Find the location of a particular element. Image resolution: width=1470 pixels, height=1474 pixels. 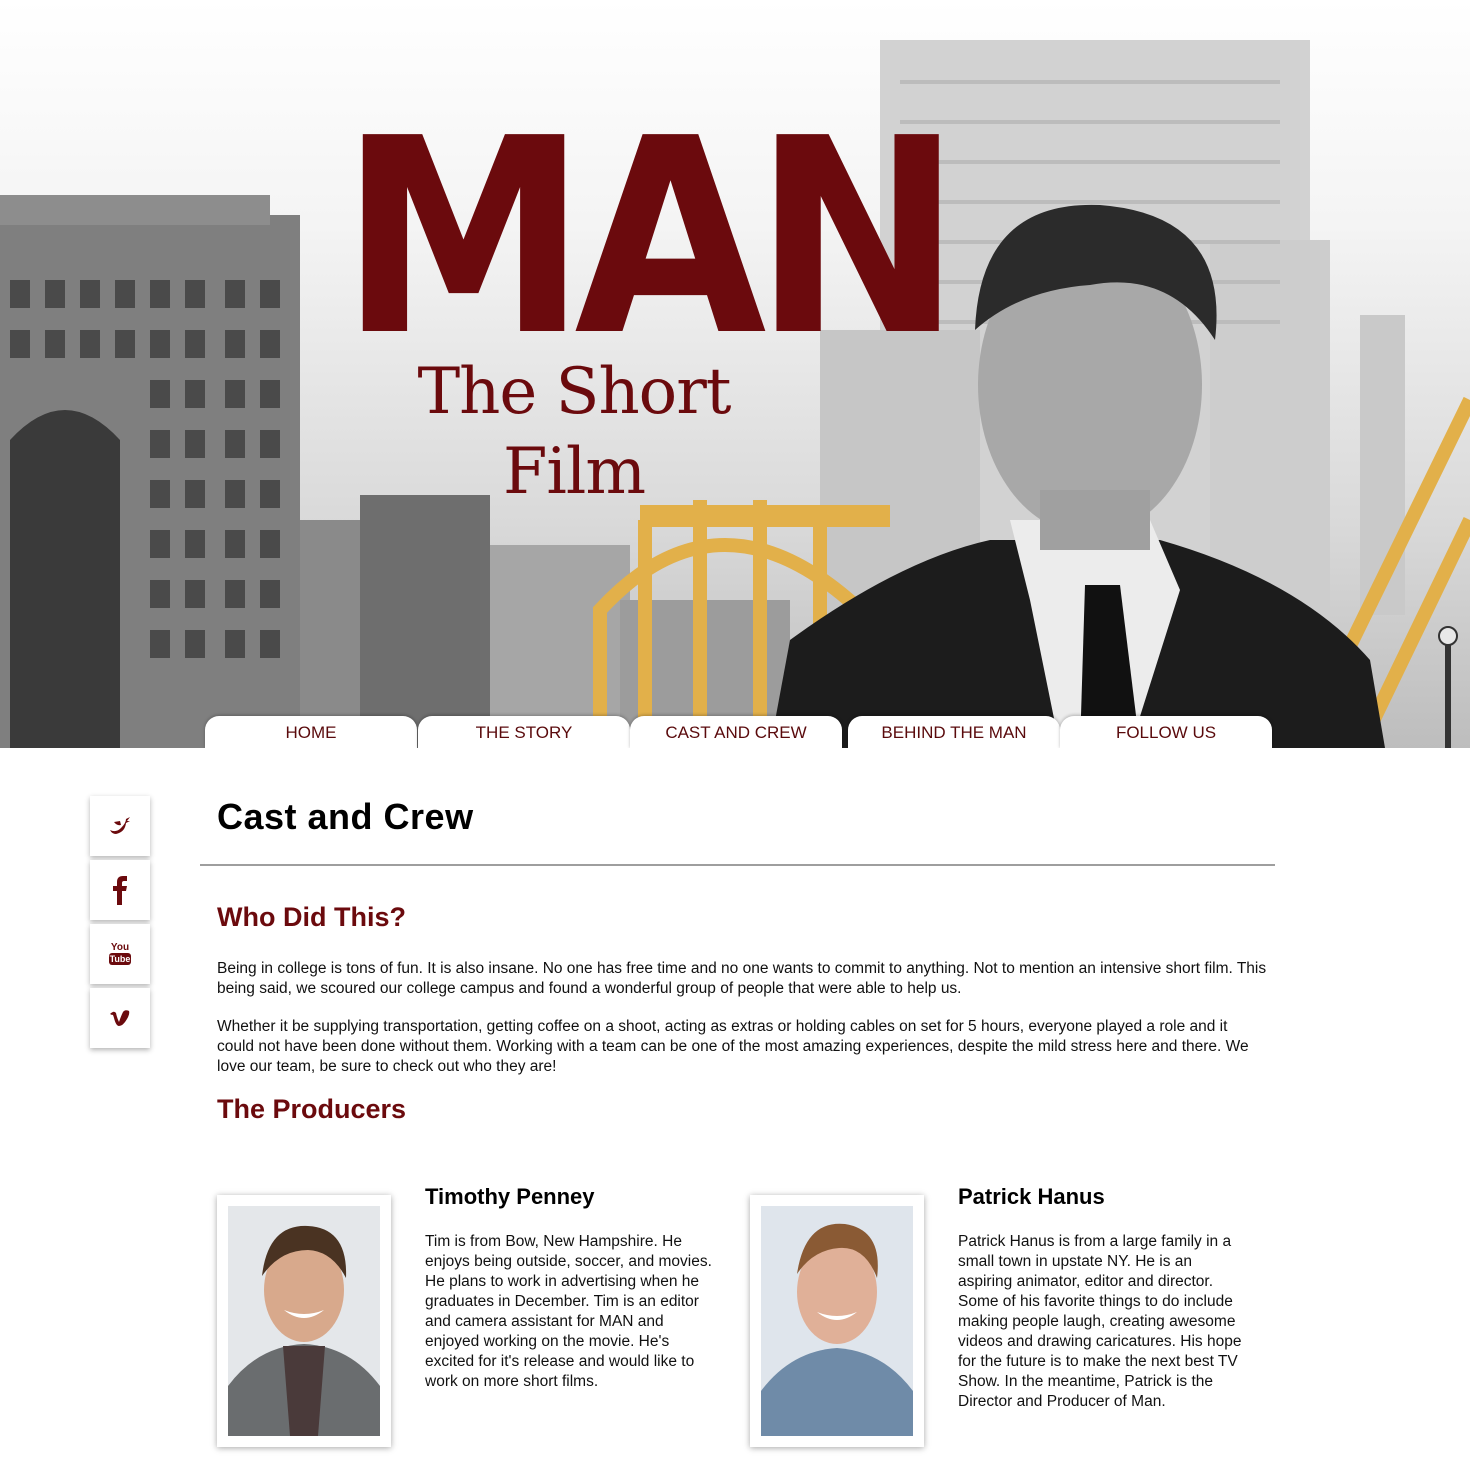

nav-home: HOME is located at coordinates (311, 732).